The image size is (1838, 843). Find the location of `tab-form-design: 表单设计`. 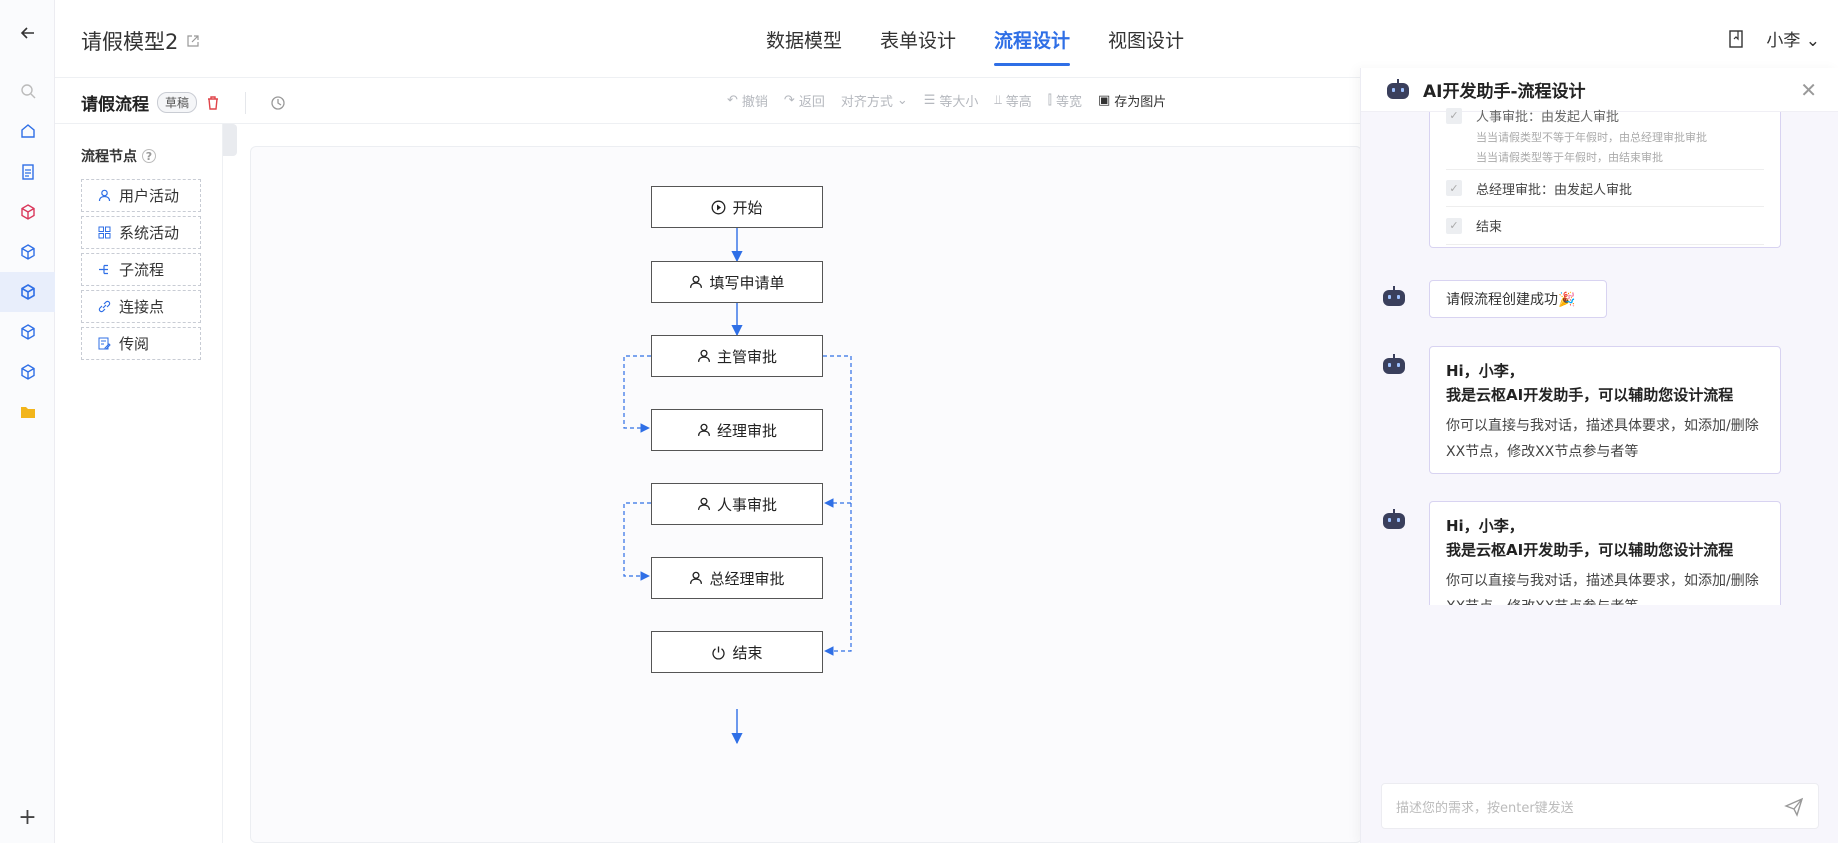

tab-form-design: 表单设计 is located at coordinates (918, 39).